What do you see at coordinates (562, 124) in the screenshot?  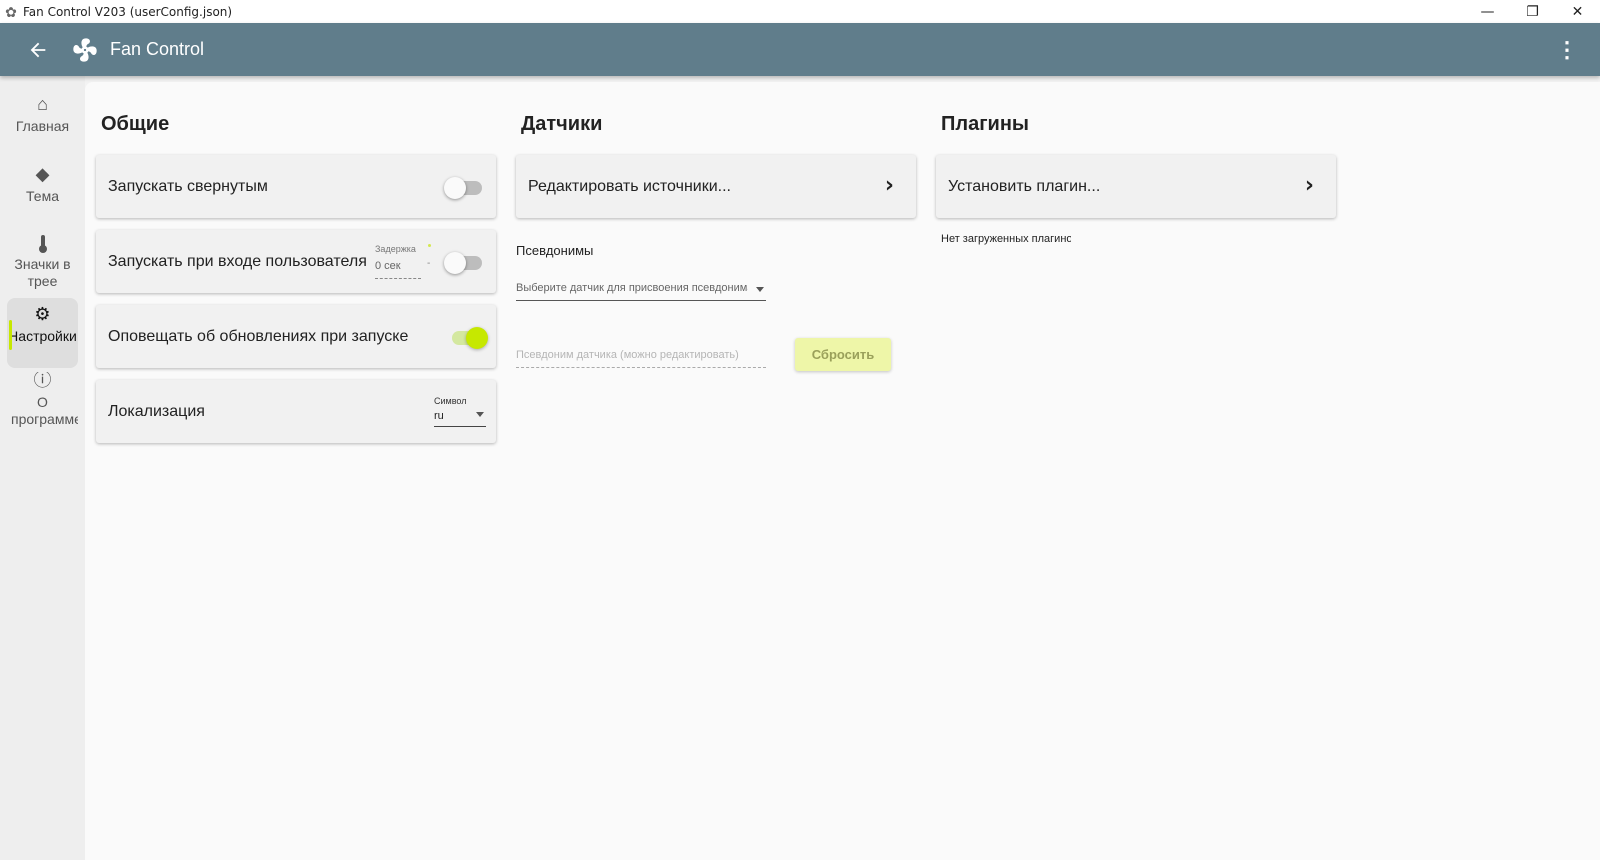 I see `sensors-section-title: Датчики` at bounding box center [562, 124].